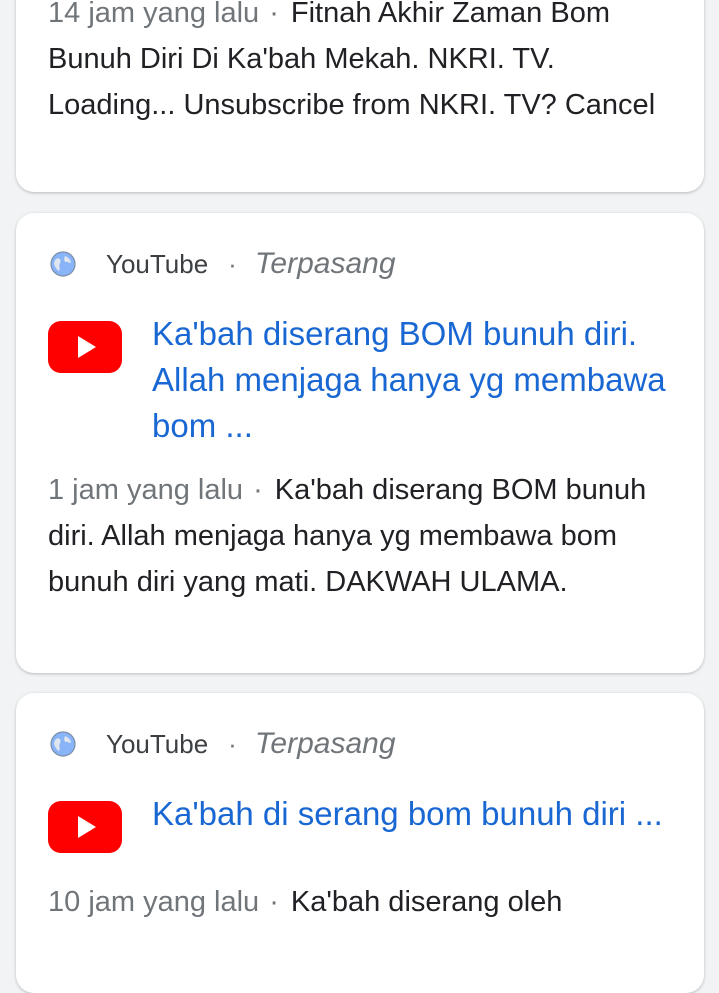 This screenshot has height=993, width=719. What do you see at coordinates (146, 490) in the screenshot?
I see `result-time: 1 jam yang lalu` at bounding box center [146, 490].